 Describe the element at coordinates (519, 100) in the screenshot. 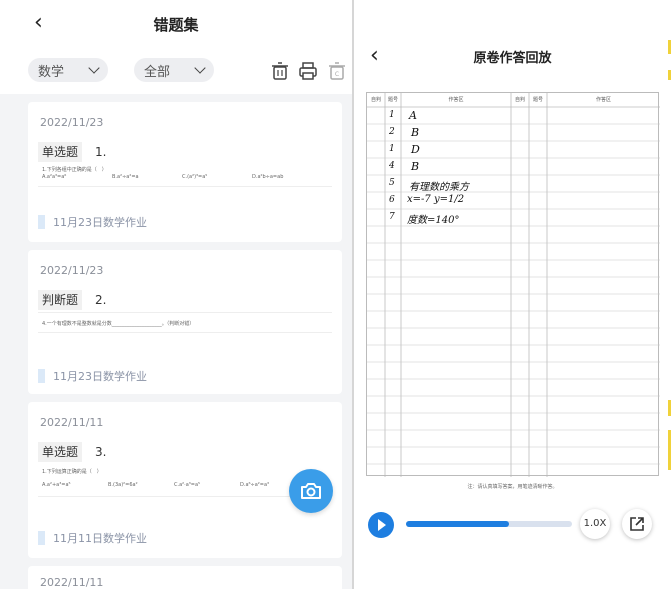

I see `header-self-check-2: 自判` at that location.